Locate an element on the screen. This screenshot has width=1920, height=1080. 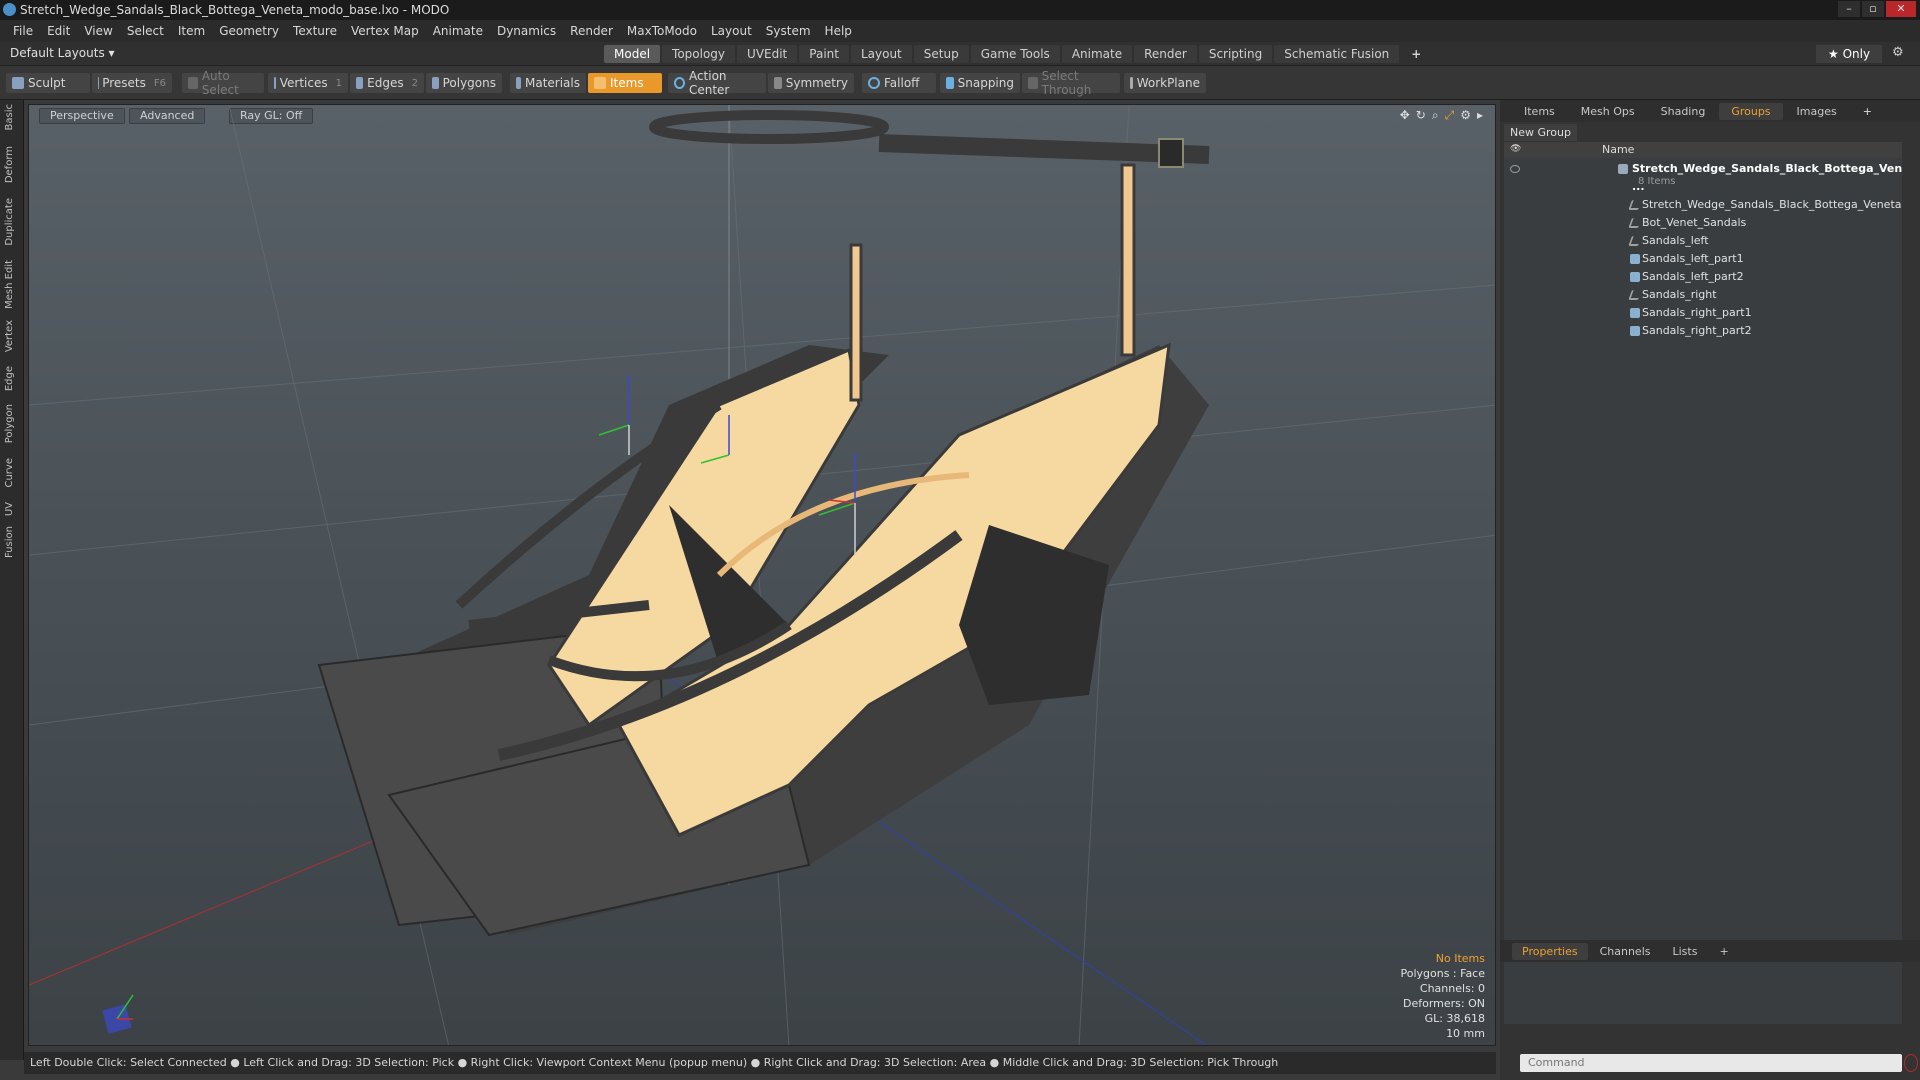
workplane-icon is located at coordinates (1131, 83).